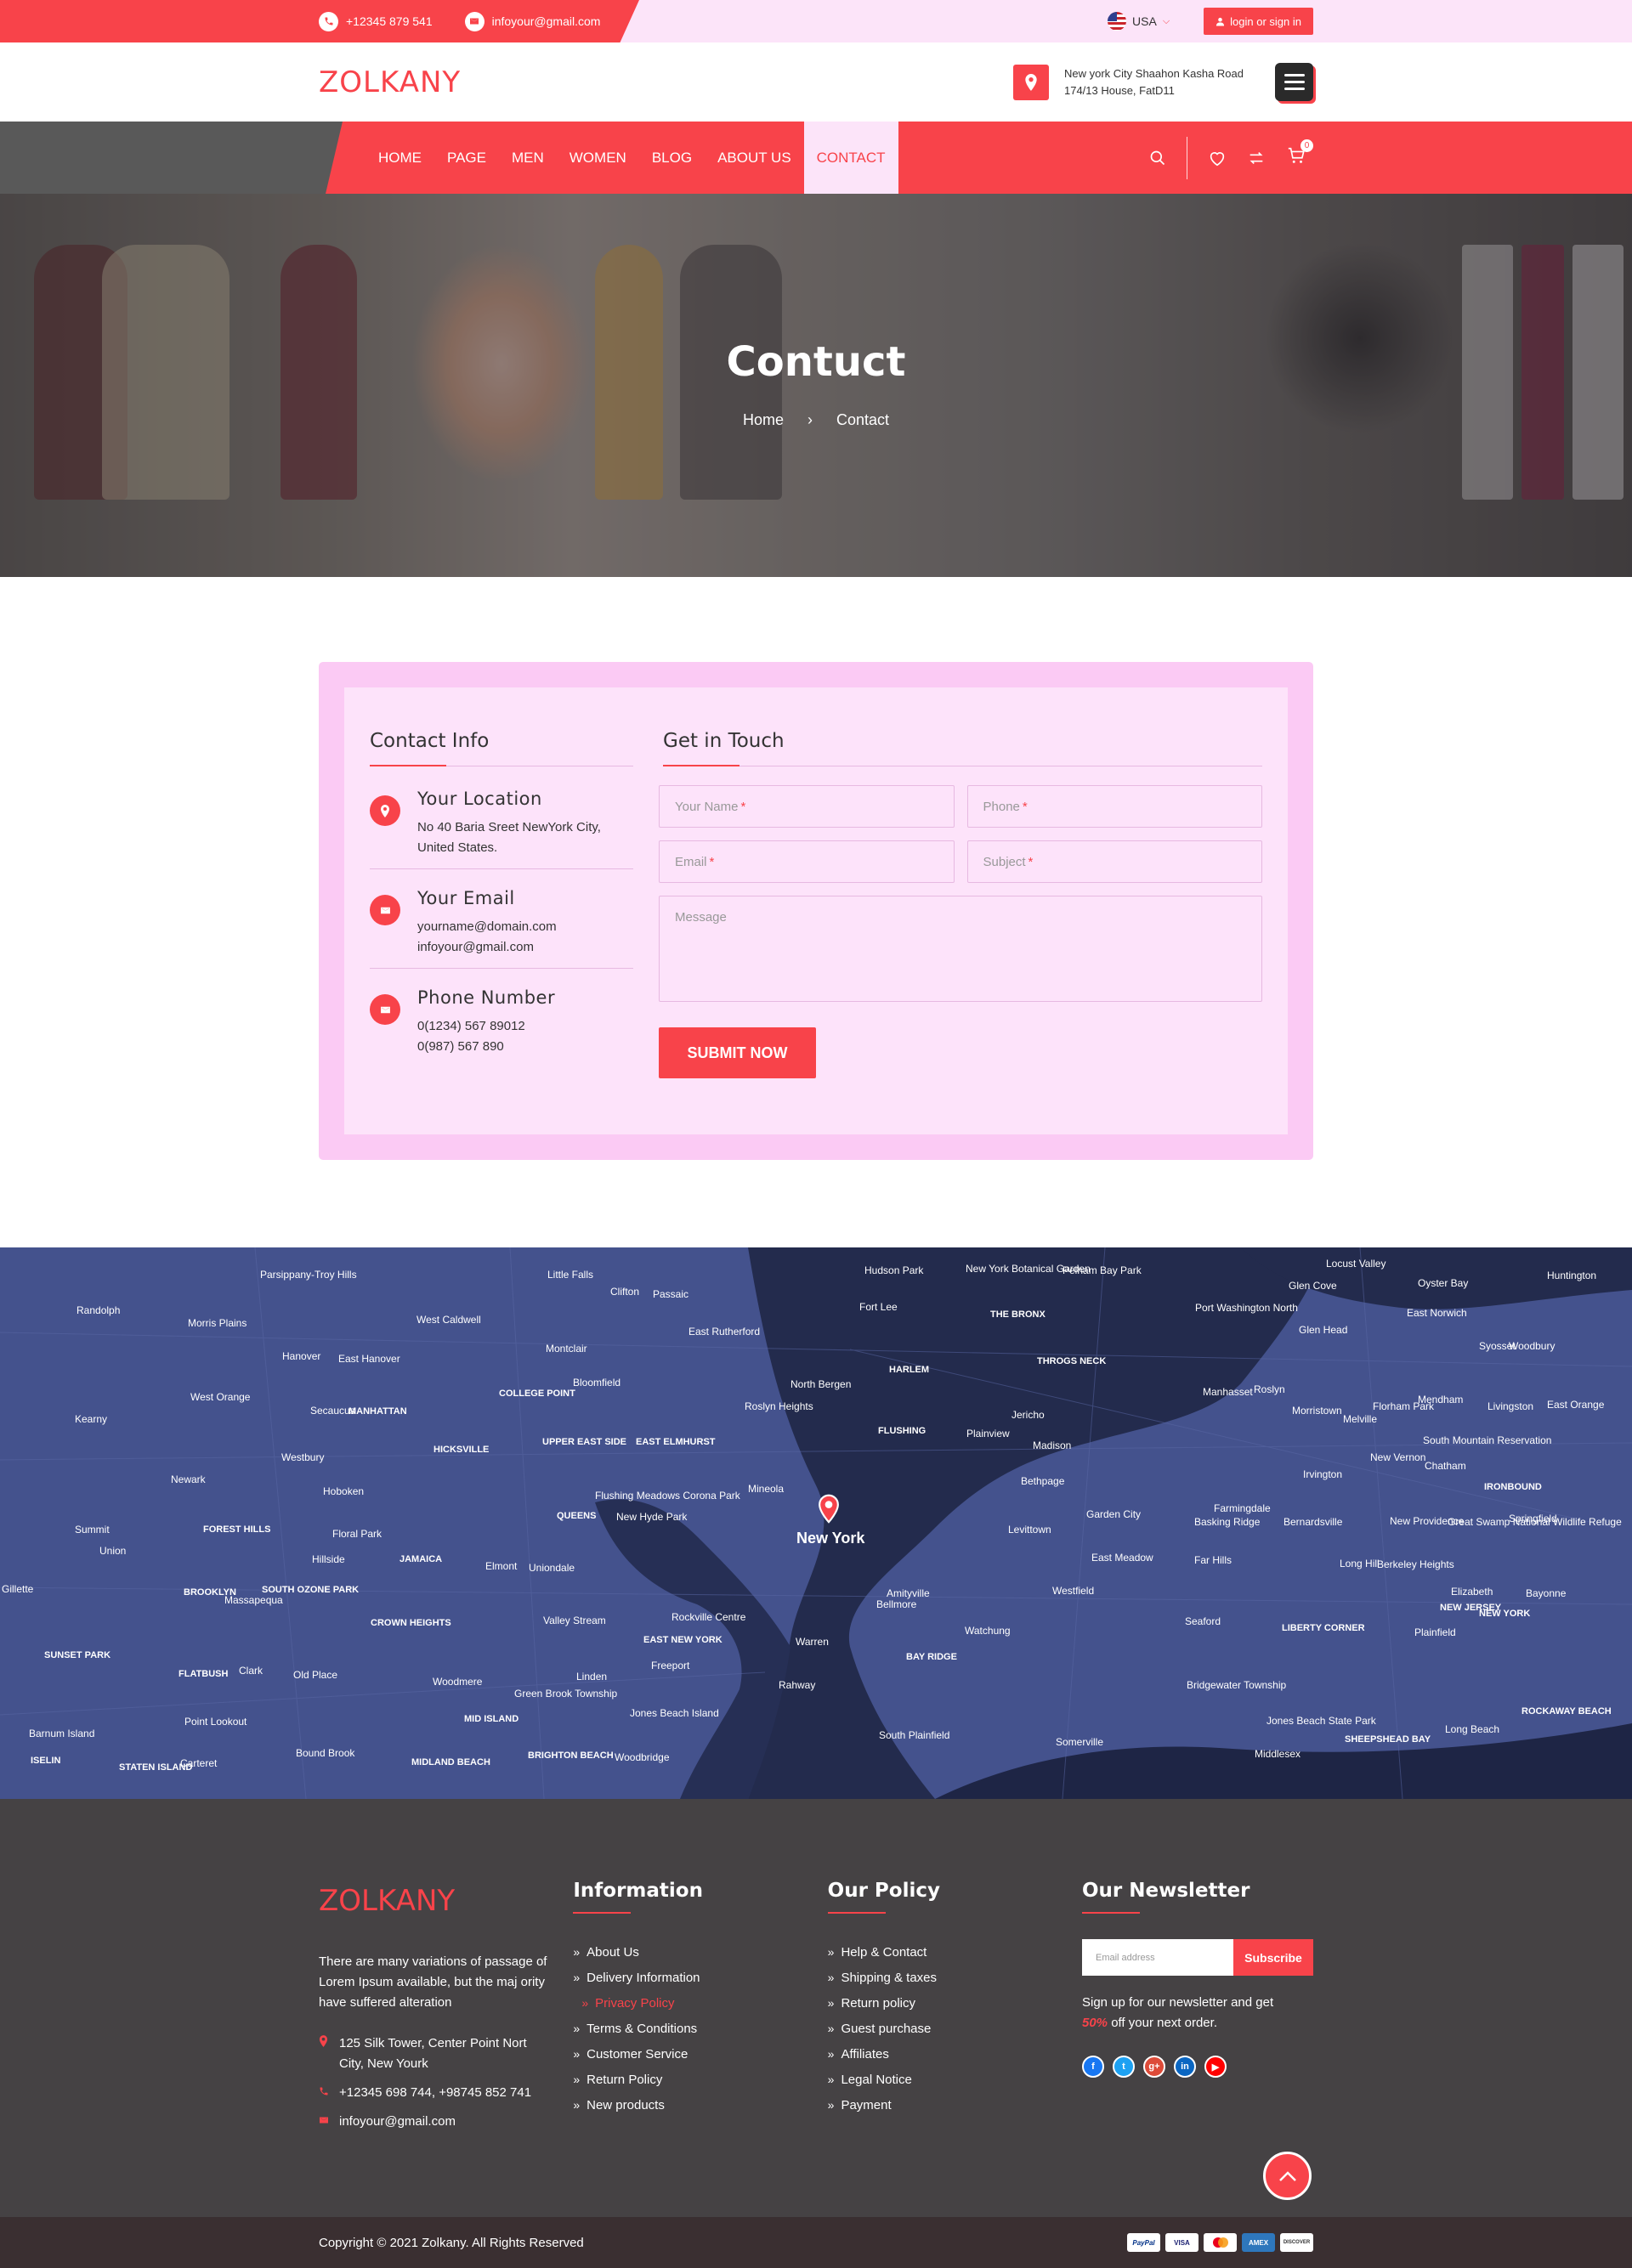 The image size is (1632, 2268). I want to click on cart-button: 0, so click(1299, 154).